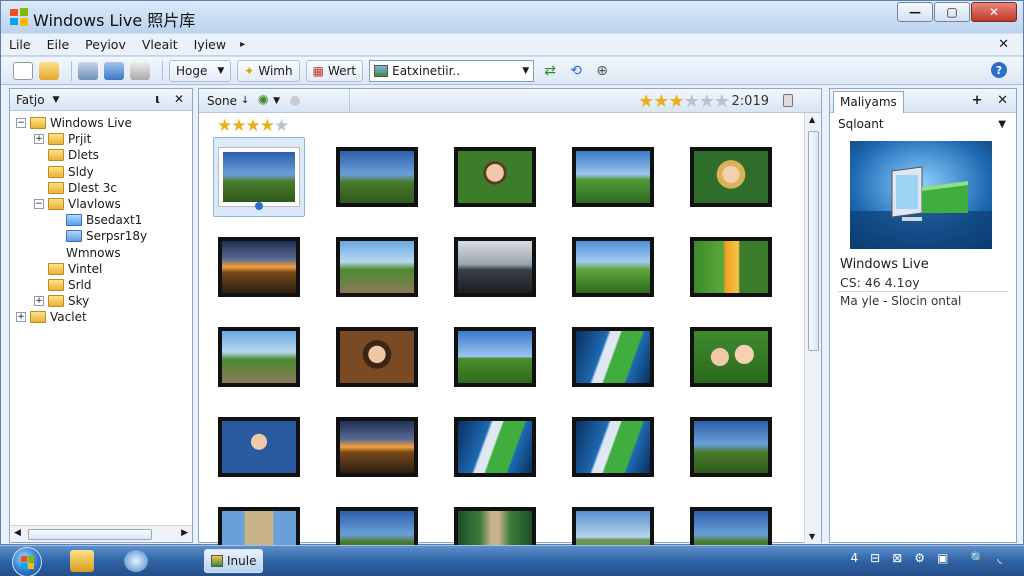 This screenshot has width=1024, height=576. Describe the element at coordinates (334, 70) in the screenshot. I see `wert-button: ▦ Wert` at that location.